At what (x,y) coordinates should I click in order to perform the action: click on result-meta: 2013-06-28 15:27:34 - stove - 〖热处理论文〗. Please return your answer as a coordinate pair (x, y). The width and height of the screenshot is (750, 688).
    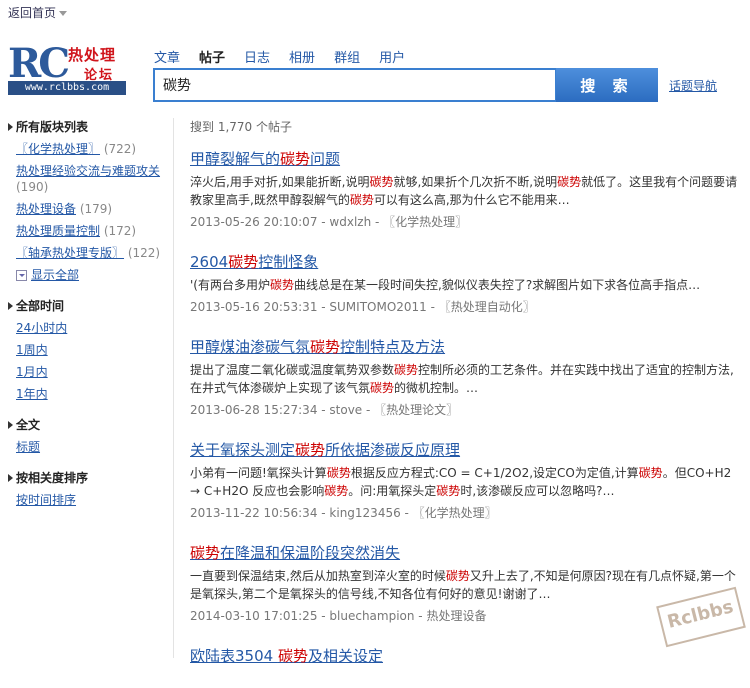
    Looking at the image, I should click on (324, 410).